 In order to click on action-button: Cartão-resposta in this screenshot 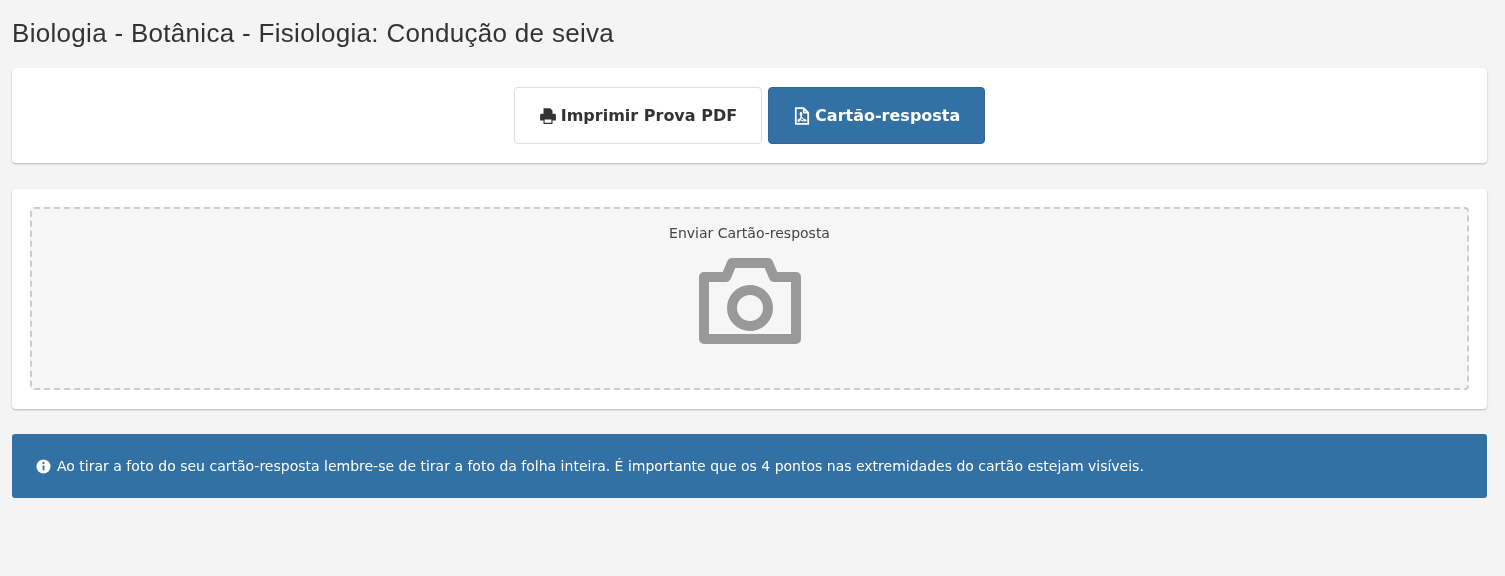, I will do `click(877, 115)`.